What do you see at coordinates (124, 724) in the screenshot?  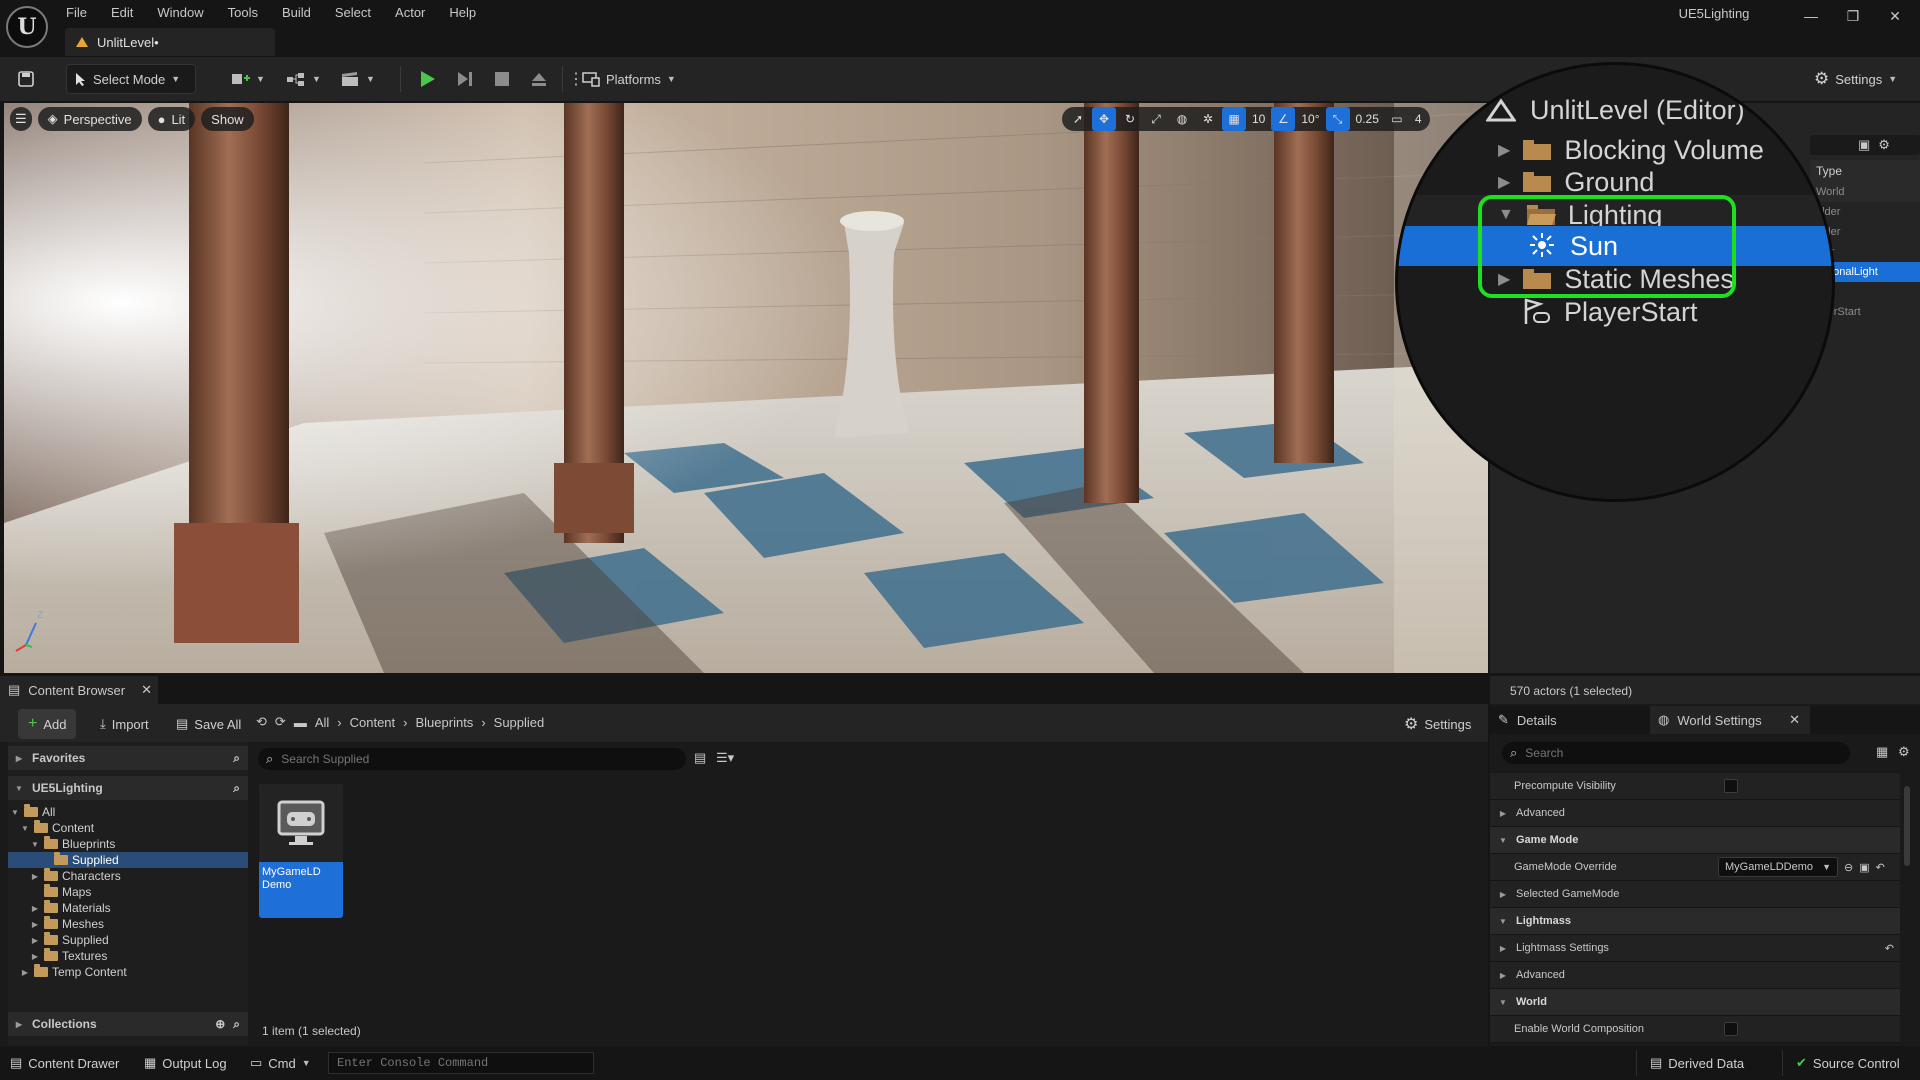 I see `import-button: ⤓ Import` at bounding box center [124, 724].